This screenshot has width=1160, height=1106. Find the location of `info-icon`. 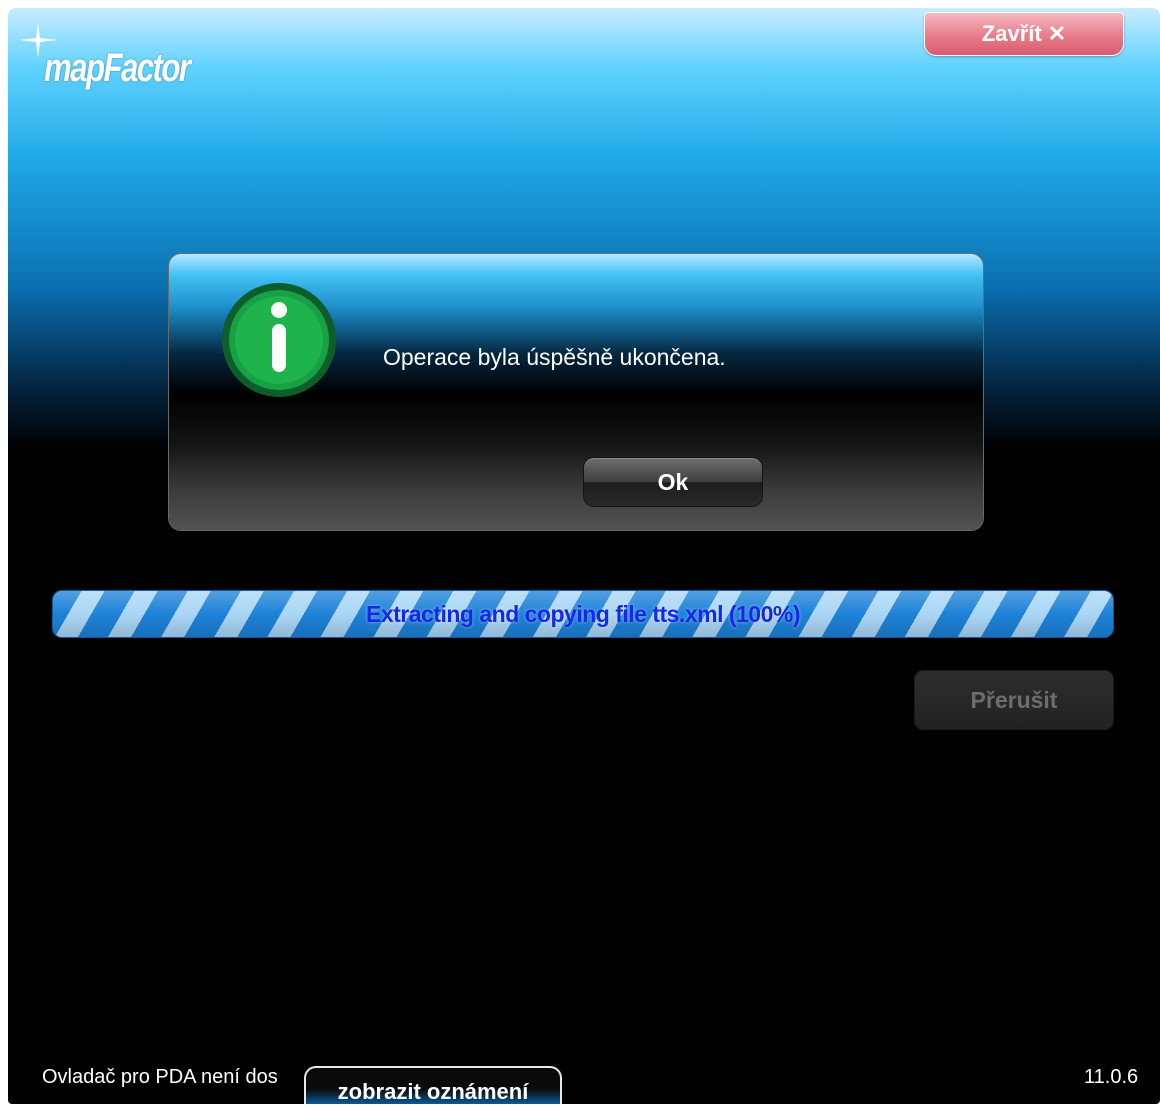

info-icon is located at coordinates (279, 340).